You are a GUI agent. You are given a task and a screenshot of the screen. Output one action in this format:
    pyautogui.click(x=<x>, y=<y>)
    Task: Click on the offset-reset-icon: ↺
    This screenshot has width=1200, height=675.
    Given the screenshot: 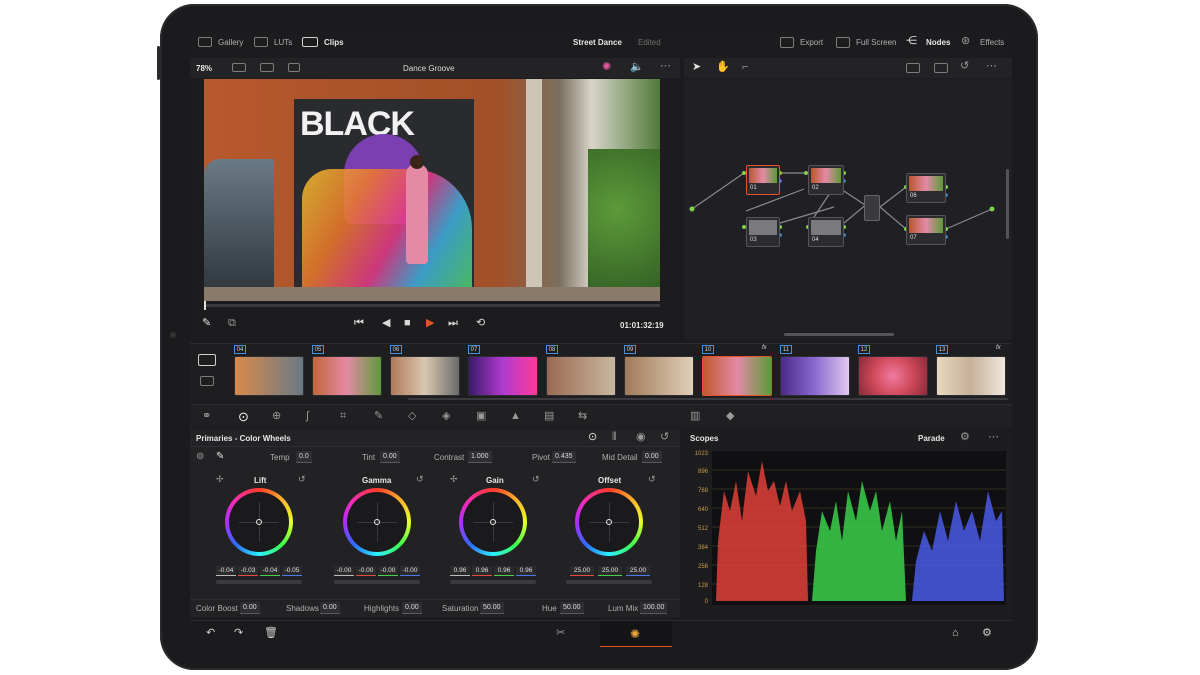 What is the action you would take?
    pyautogui.click(x=652, y=479)
    